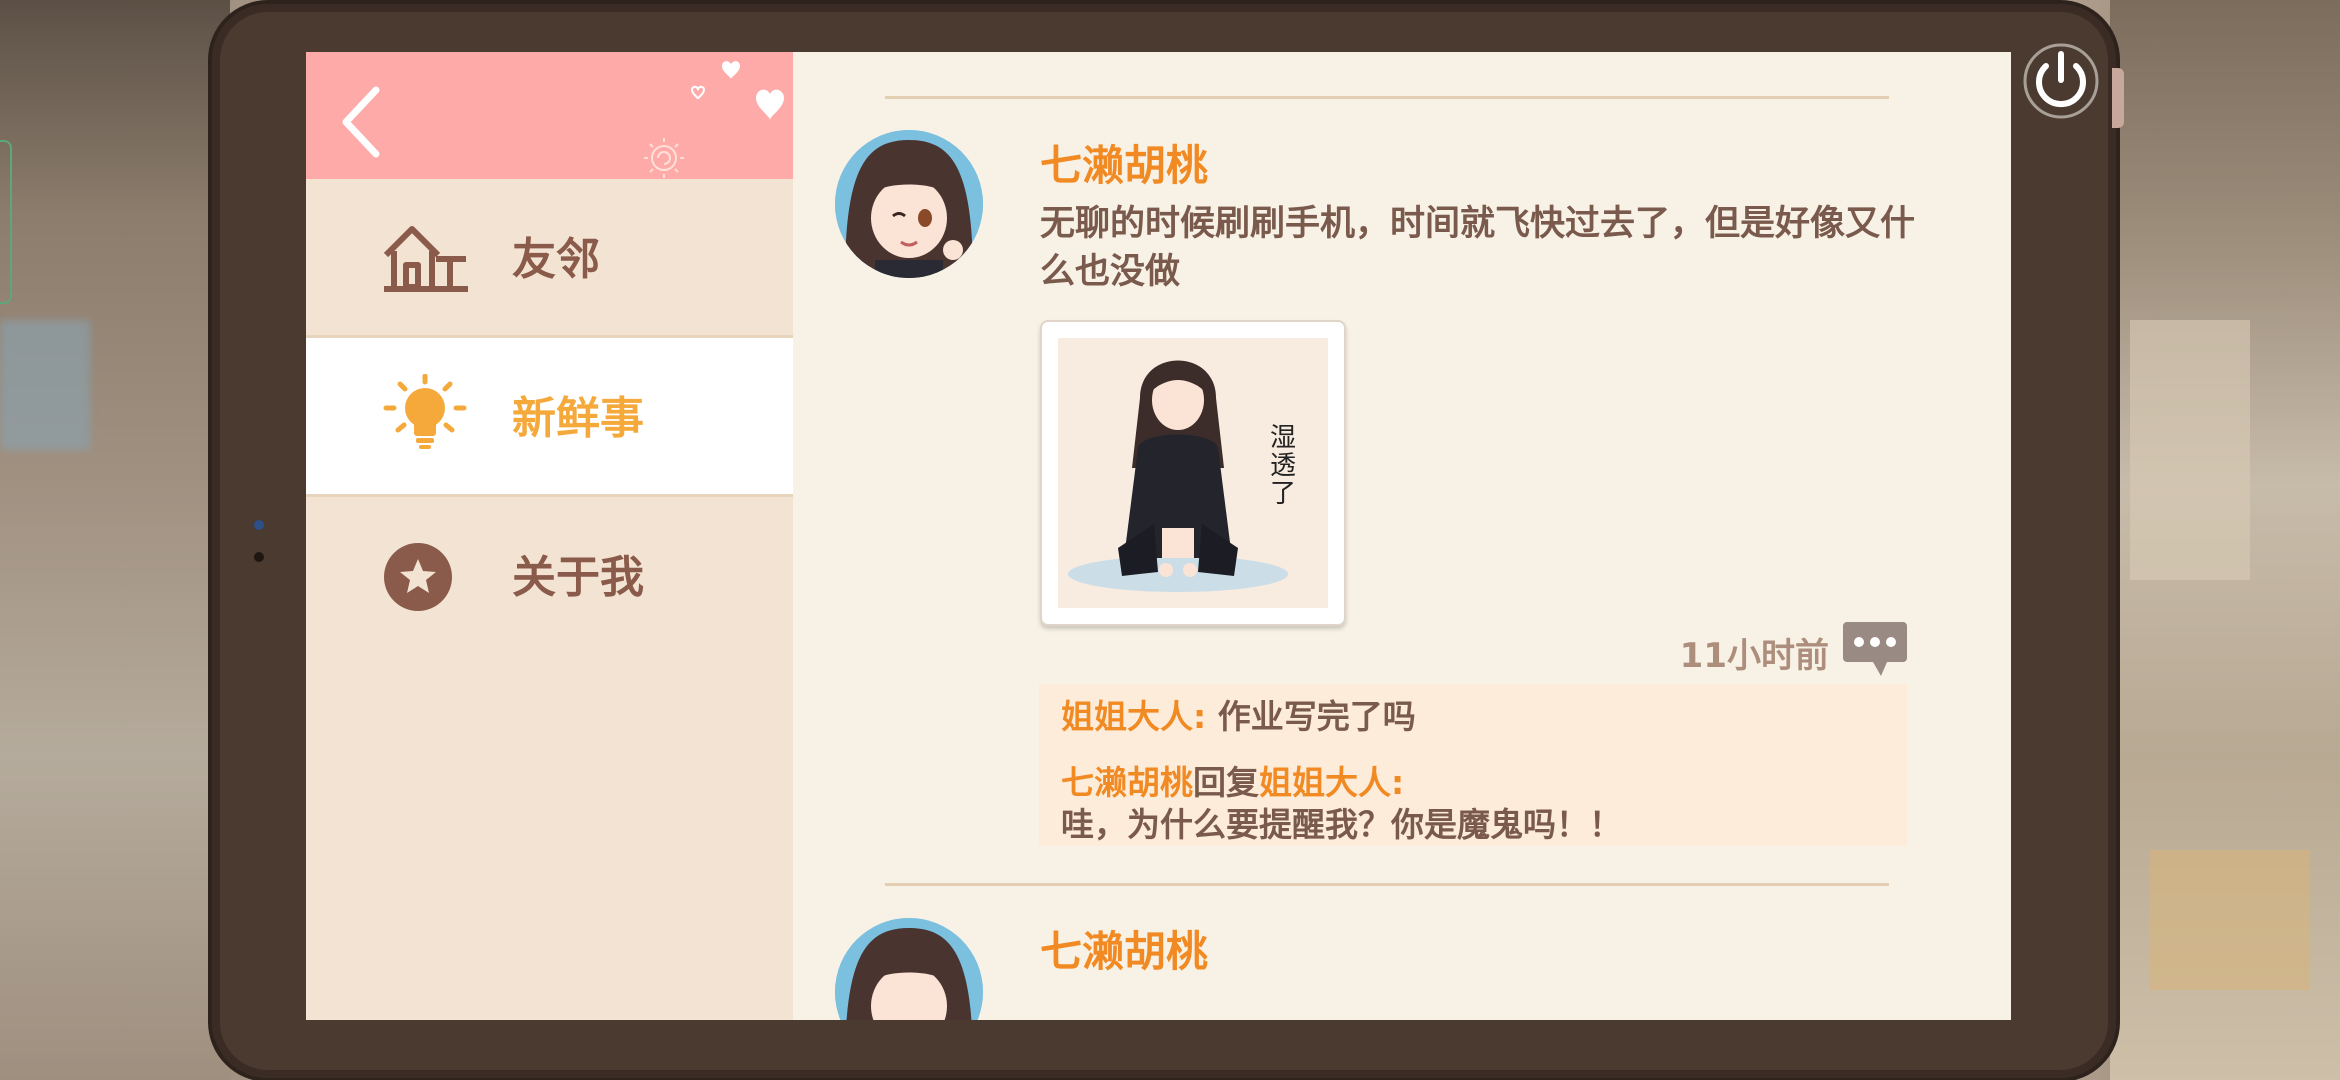  I want to click on comment-text: 哇，为什么要提醒我？你是魔鬼吗！！, so click(1341, 824).